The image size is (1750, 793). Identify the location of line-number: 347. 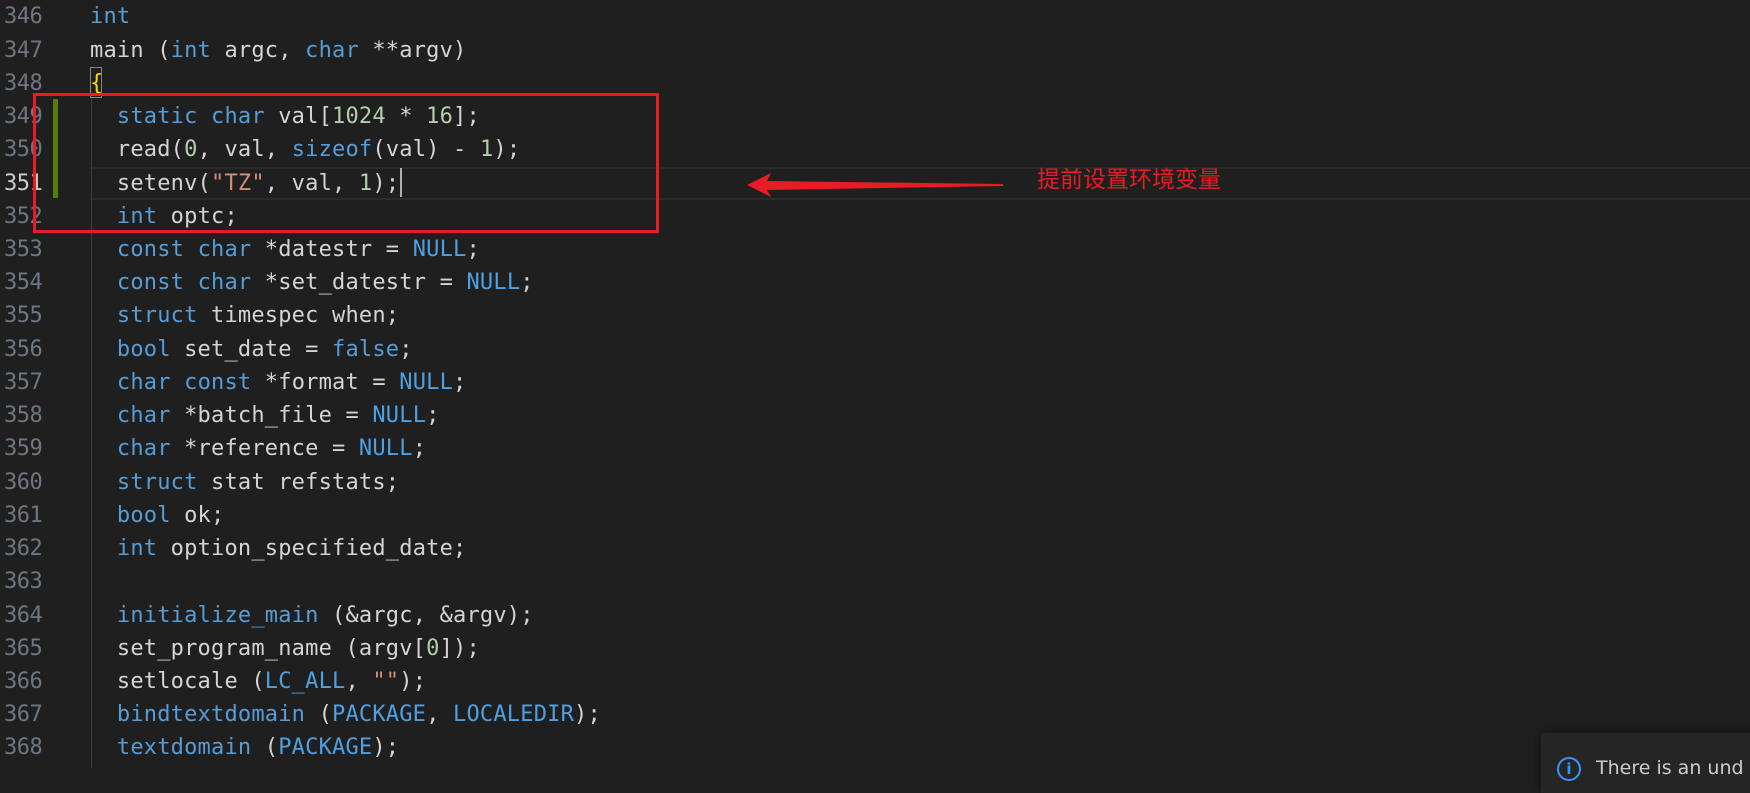
(25, 50).